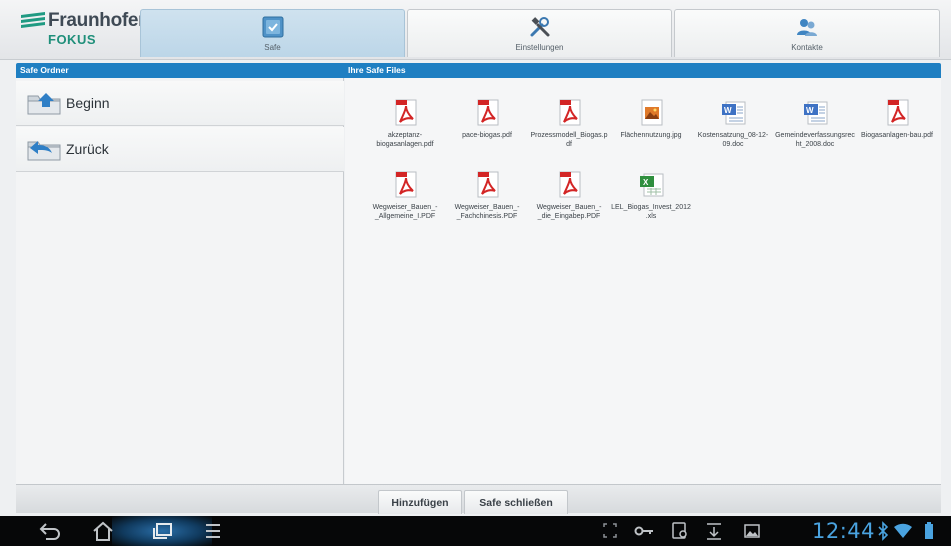 The image size is (951, 546). I want to click on file-item: akzeptanz-biogasanlagen.pdf, so click(405, 126).